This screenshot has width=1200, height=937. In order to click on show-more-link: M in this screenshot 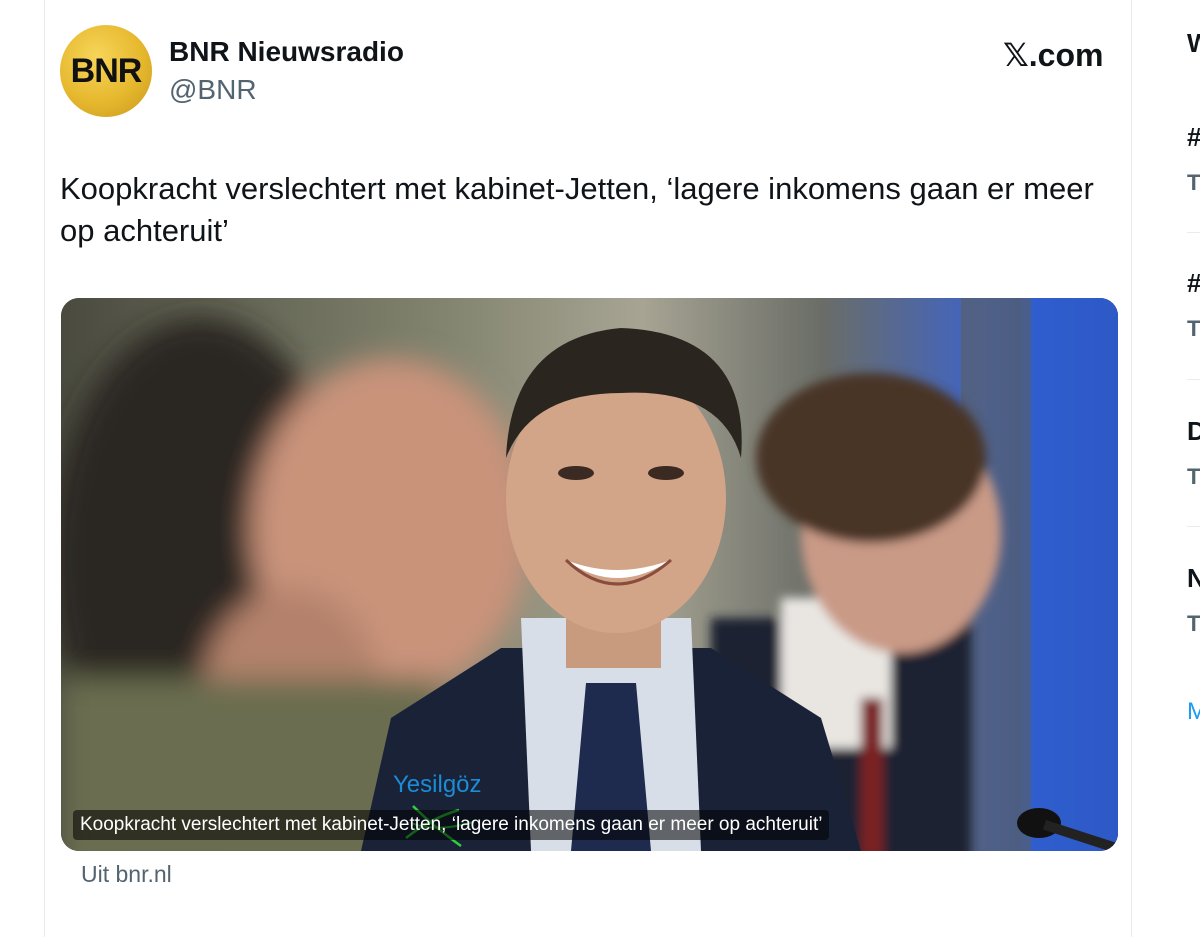, I will do `click(1193, 712)`.